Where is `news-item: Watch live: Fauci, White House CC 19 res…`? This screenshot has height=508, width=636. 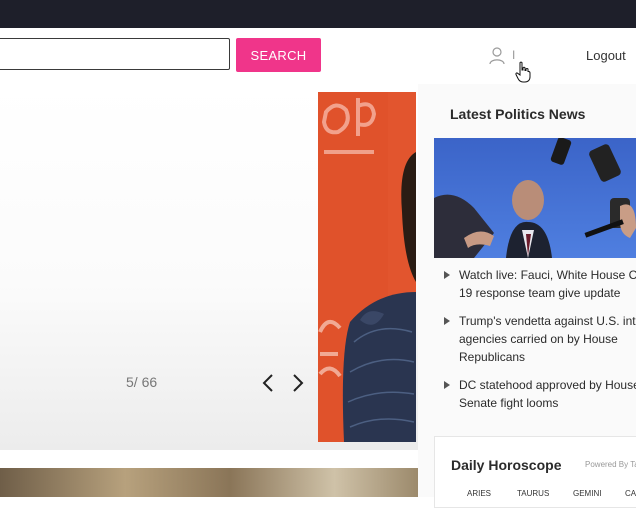 news-item: Watch live: Fauci, White House CC 19 res… is located at coordinates (540, 284).